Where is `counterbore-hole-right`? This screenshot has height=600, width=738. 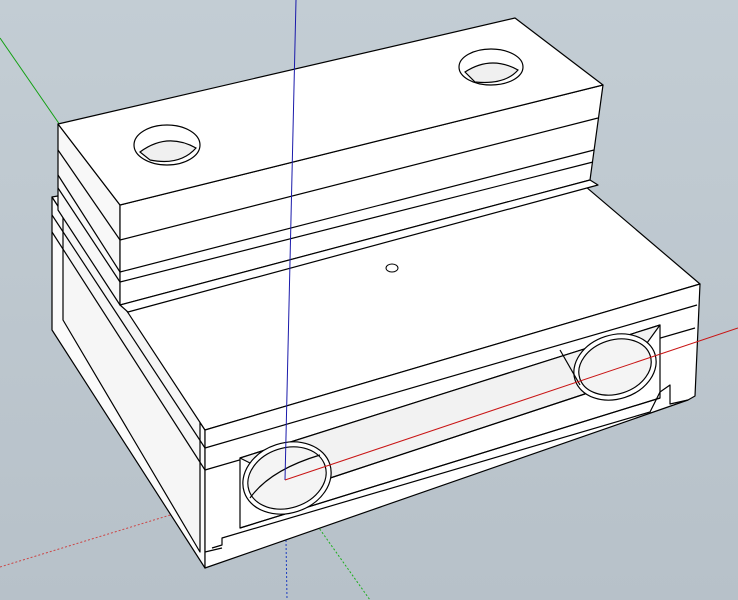
counterbore-hole-right is located at coordinates (491, 67).